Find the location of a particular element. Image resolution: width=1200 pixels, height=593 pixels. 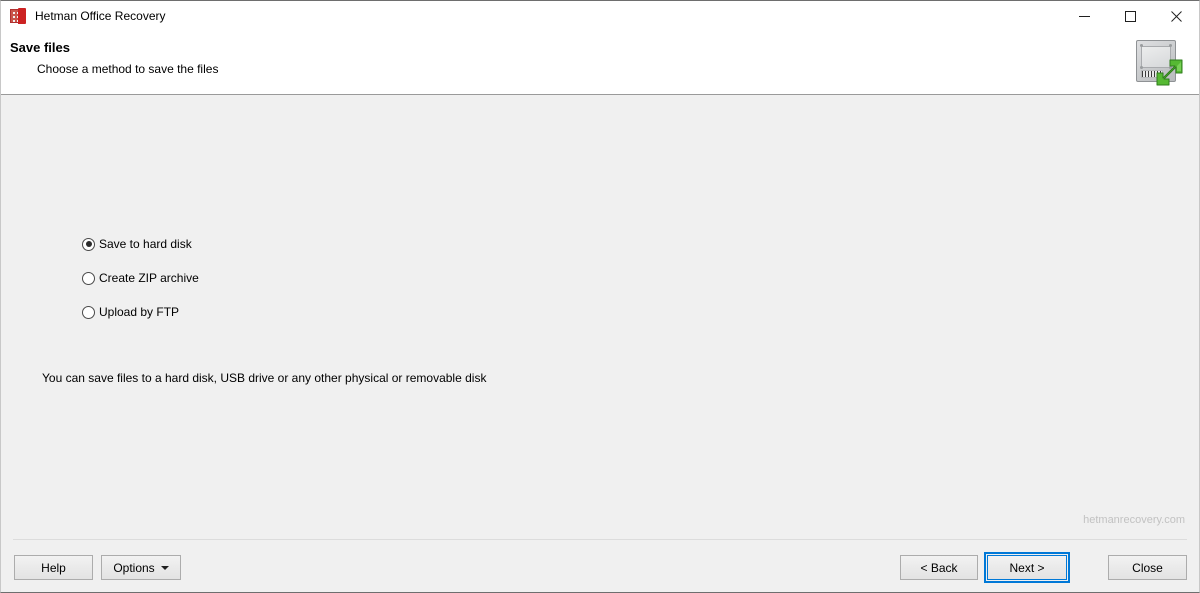

window-controls is located at coordinates (1130, 16).